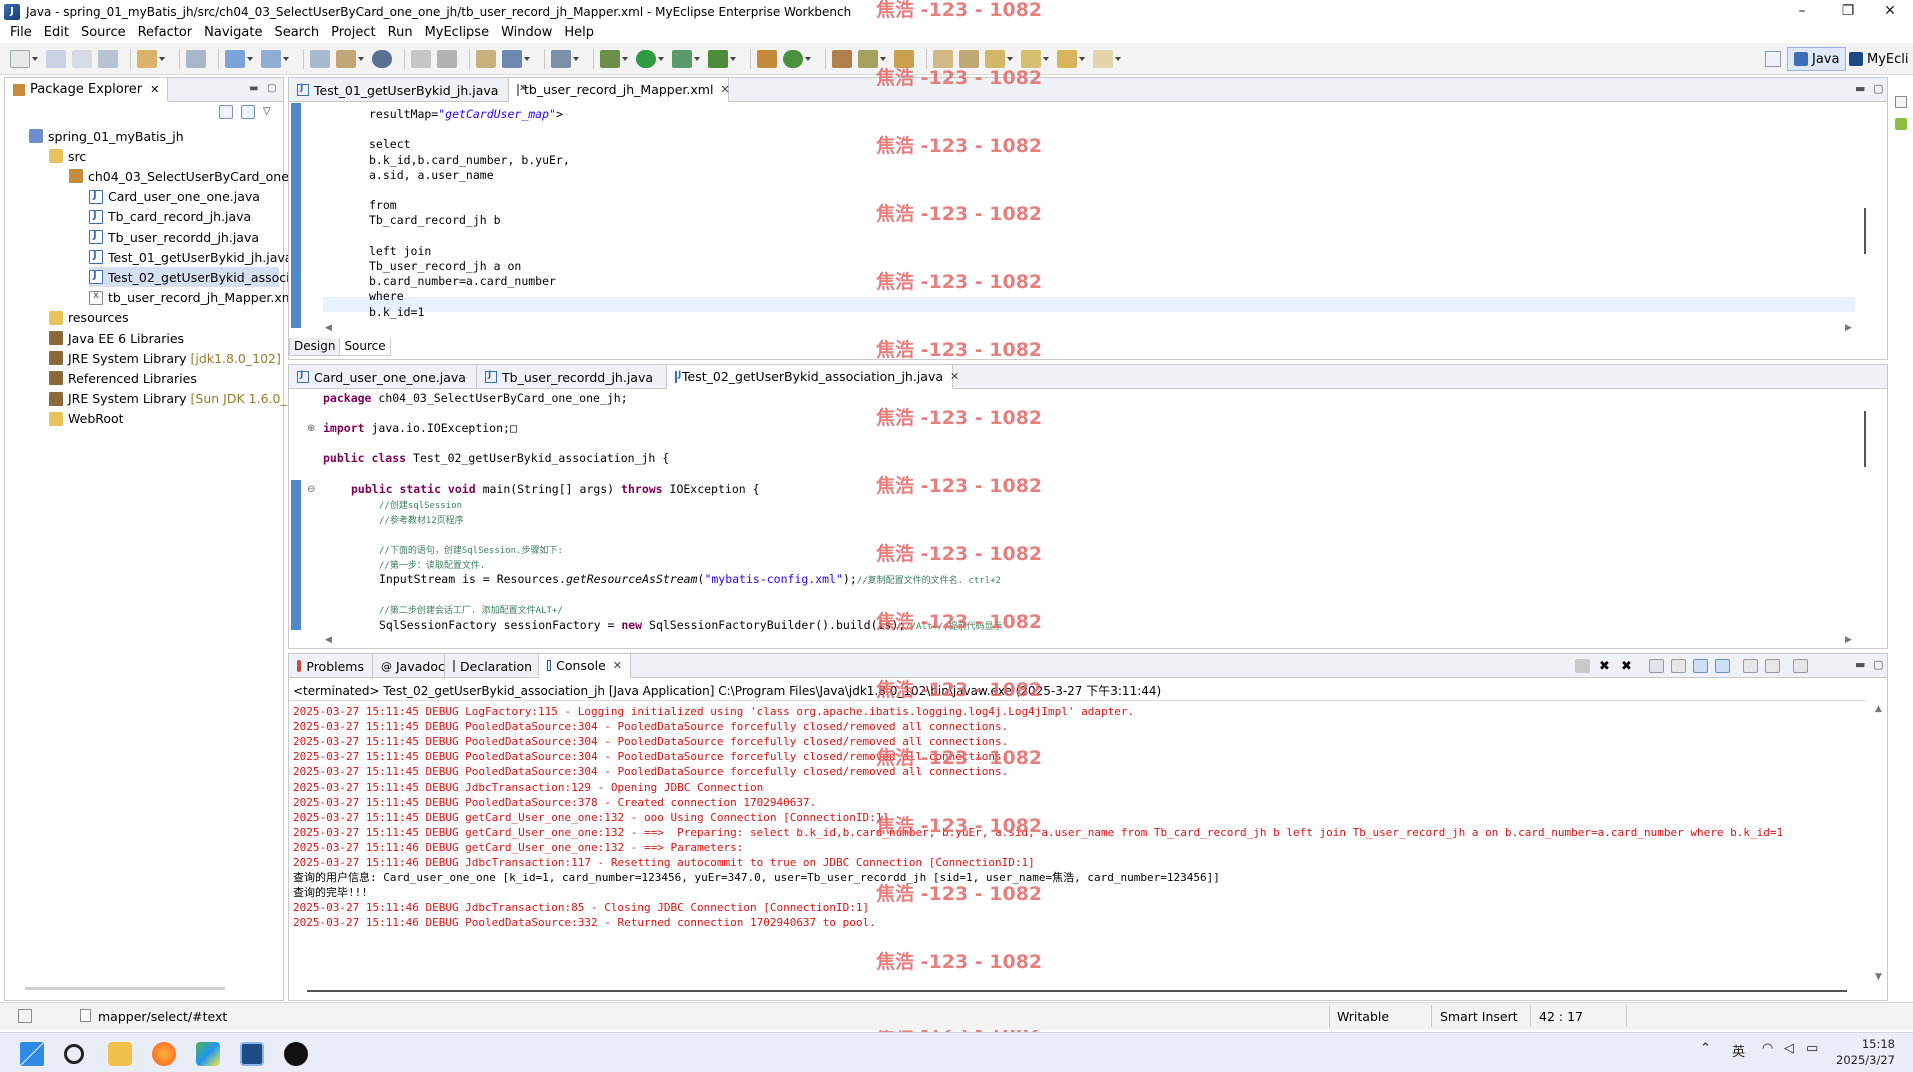  I want to click on terminate-icon, so click(1582, 666).